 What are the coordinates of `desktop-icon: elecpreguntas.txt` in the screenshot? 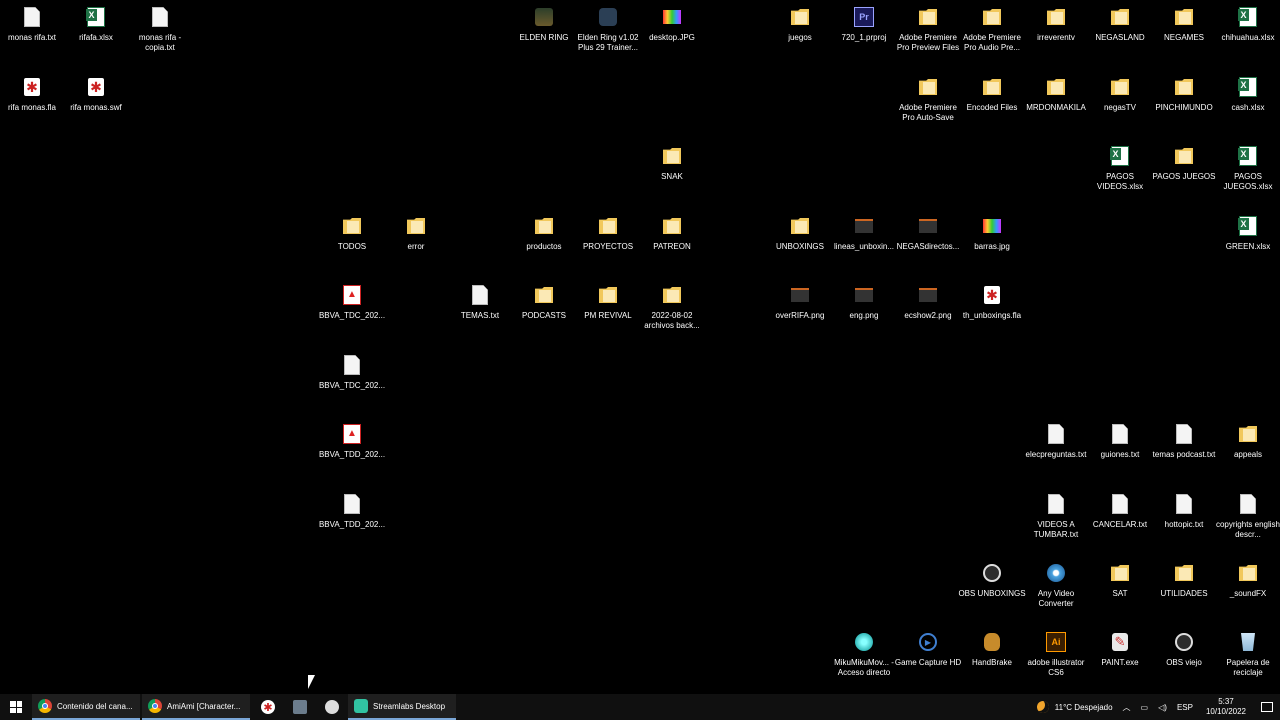 It's located at (1056, 452).